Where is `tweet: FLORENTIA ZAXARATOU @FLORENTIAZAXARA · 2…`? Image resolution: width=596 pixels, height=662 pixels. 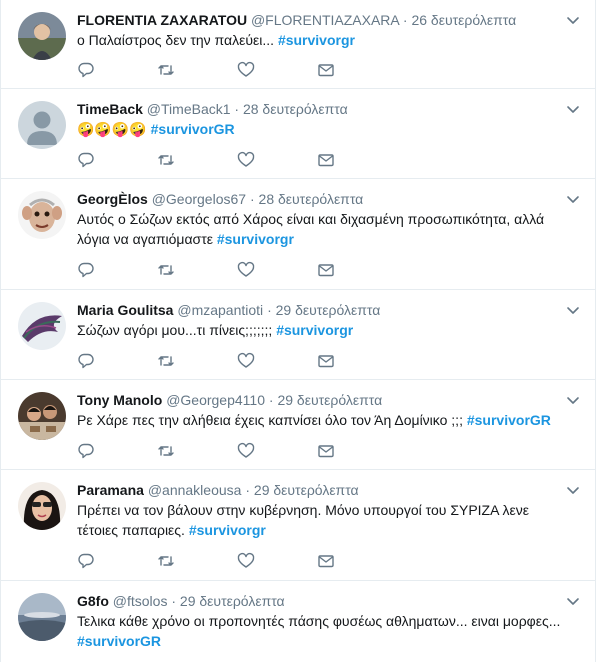 tweet: FLORENTIA ZAXARATOU @FLORENTIAZAXARA · 2… is located at coordinates (298, 44).